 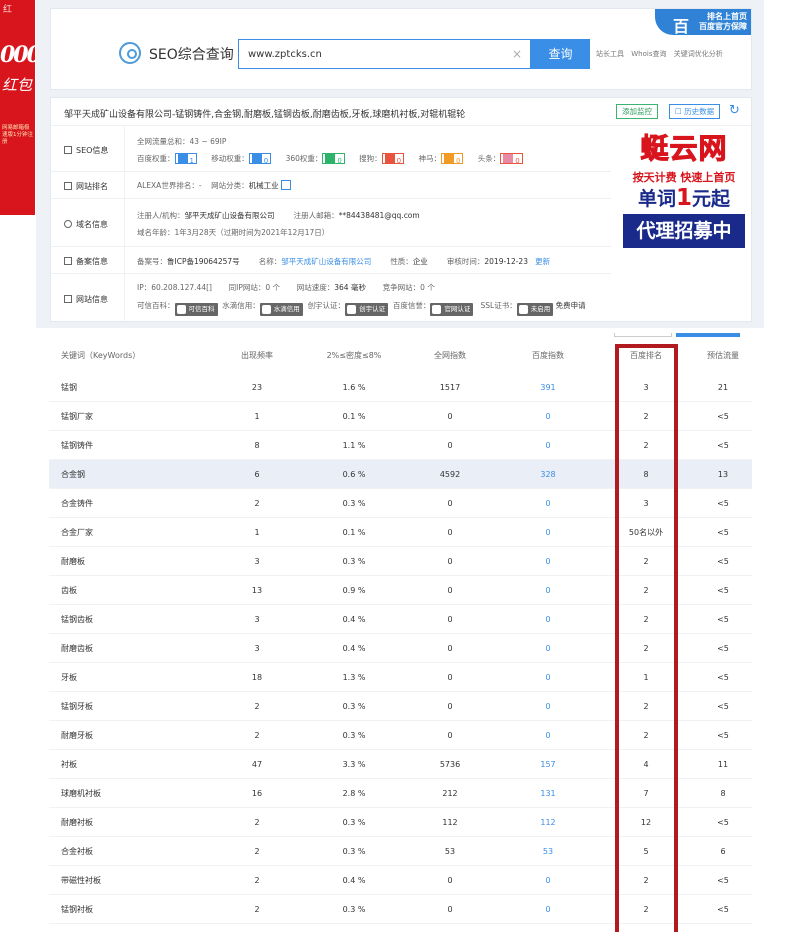 What do you see at coordinates (326, 261) in the screenshot?
I see `icp-name-link: 邹平天成矿山设备有限公司` at bounding box center [326, 261].